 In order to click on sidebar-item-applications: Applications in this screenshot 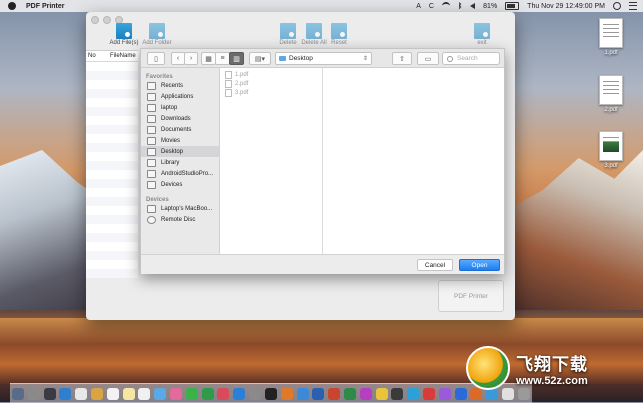, I will do `click(180, 96)`.